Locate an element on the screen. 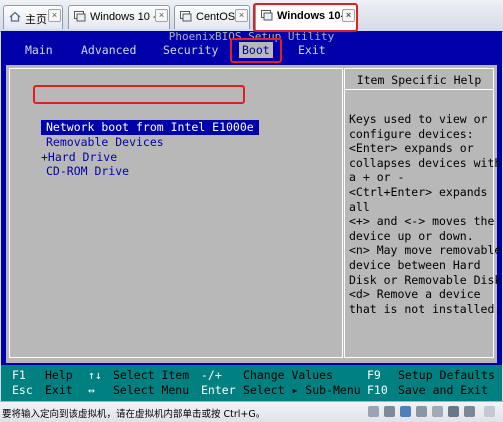  key-desc: Change Values is located at coordinates (288, 375).